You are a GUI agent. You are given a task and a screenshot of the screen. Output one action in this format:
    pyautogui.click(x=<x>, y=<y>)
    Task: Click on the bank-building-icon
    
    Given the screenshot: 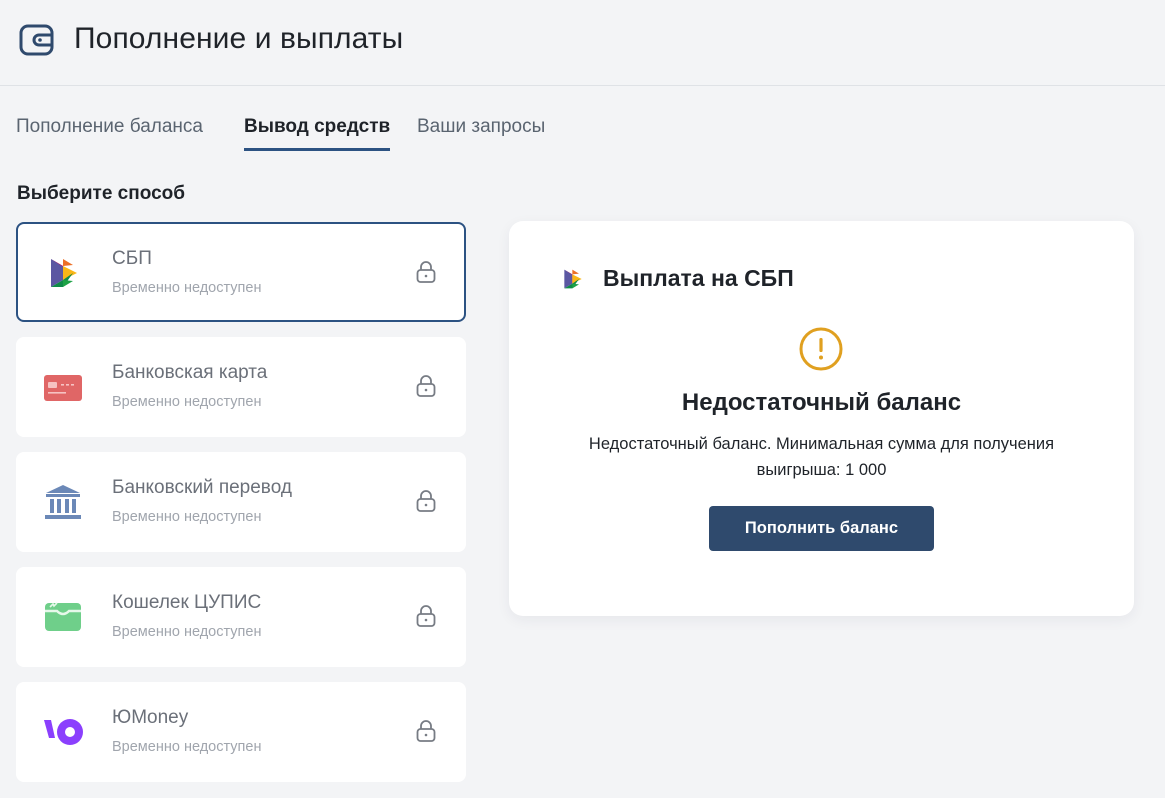 What is the action you would take?
    pyautogui.click(x=63, y=502)
    